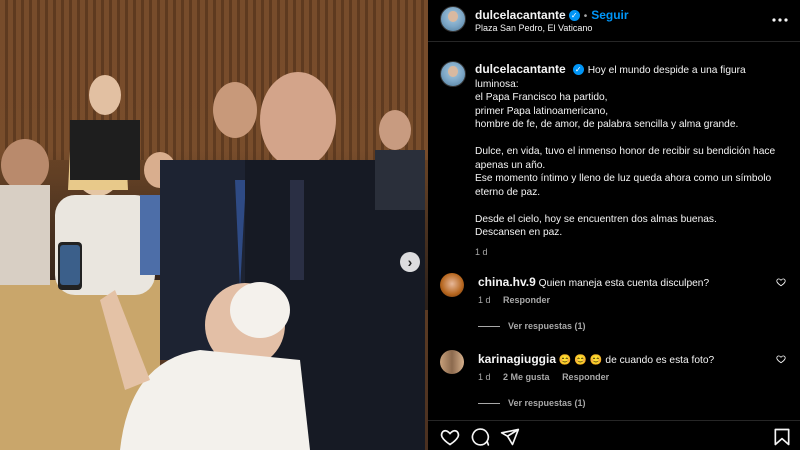 The width and height of the screenshot is (800, 450). What do you see at coordinates (533, 28) in the screenshot?
I see `post-location: Plaza San Pedro, El Vaticano` at bounding box center [533, 28].